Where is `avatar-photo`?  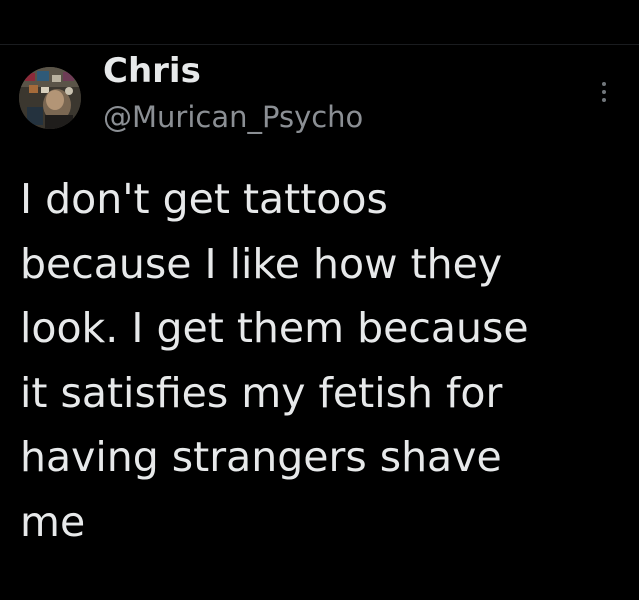
avatar-photo is located at coordinates (50, 98).